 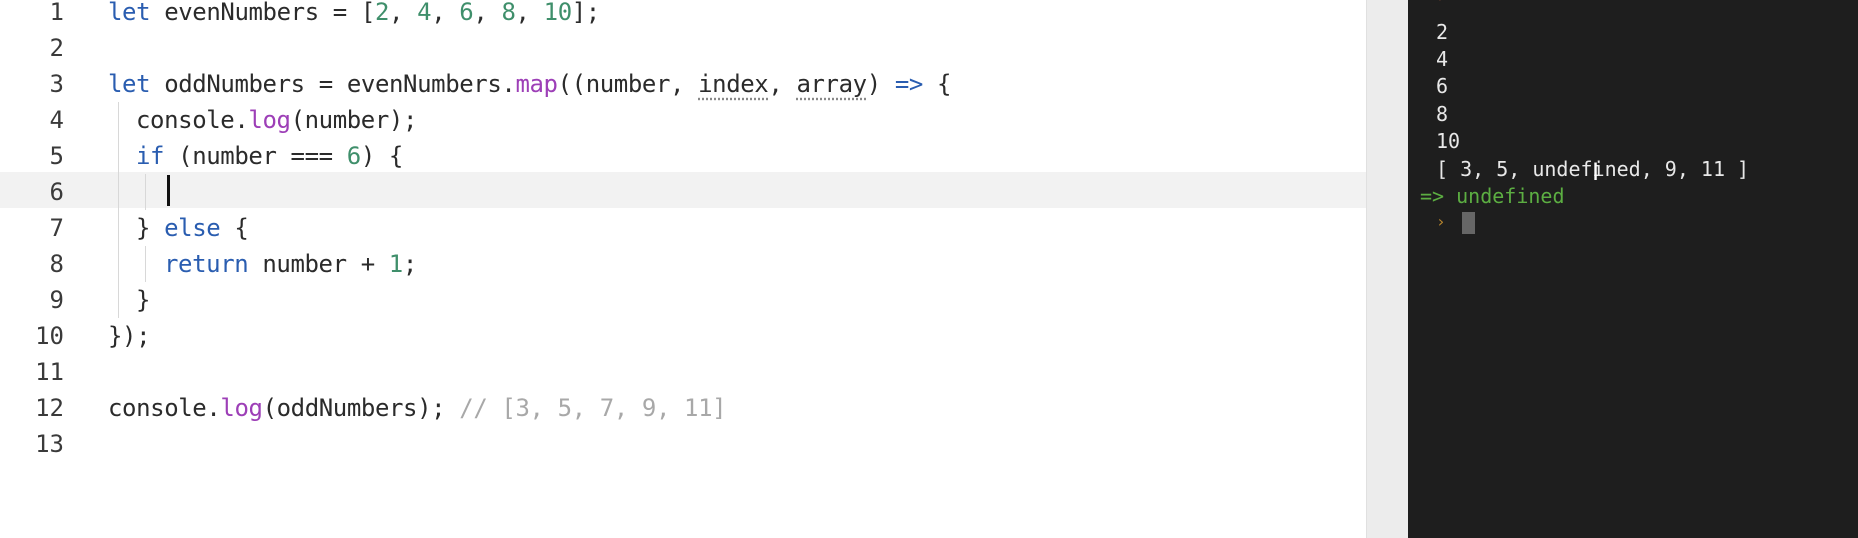 I want to click on keyword: else, so click(x=192, y=228).